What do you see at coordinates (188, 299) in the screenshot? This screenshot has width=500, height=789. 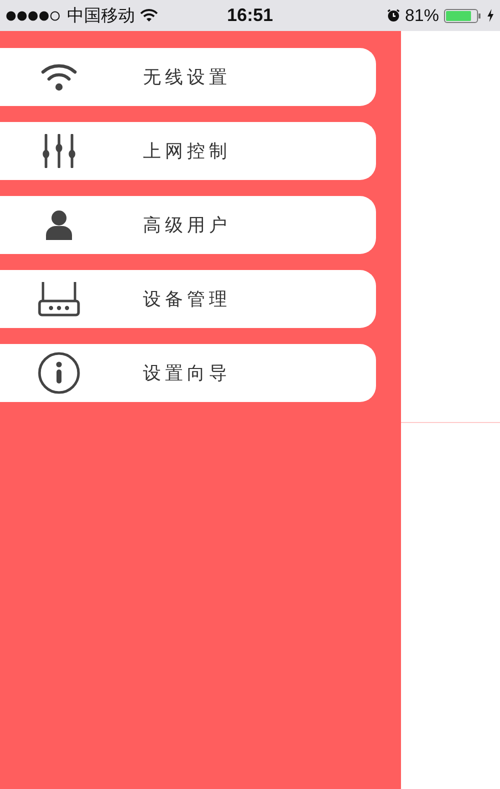 I see `menu-item: 设备管理` at bounding box center [188, 299].